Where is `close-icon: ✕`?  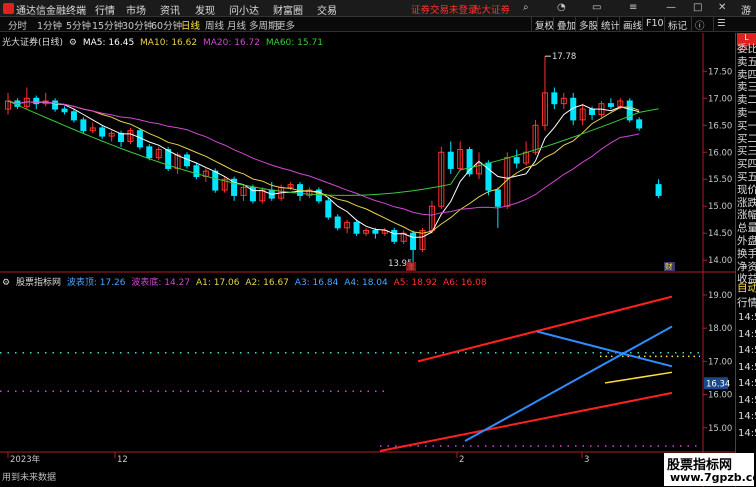 close-icon: ✕ is located at coordinates (722, 7).